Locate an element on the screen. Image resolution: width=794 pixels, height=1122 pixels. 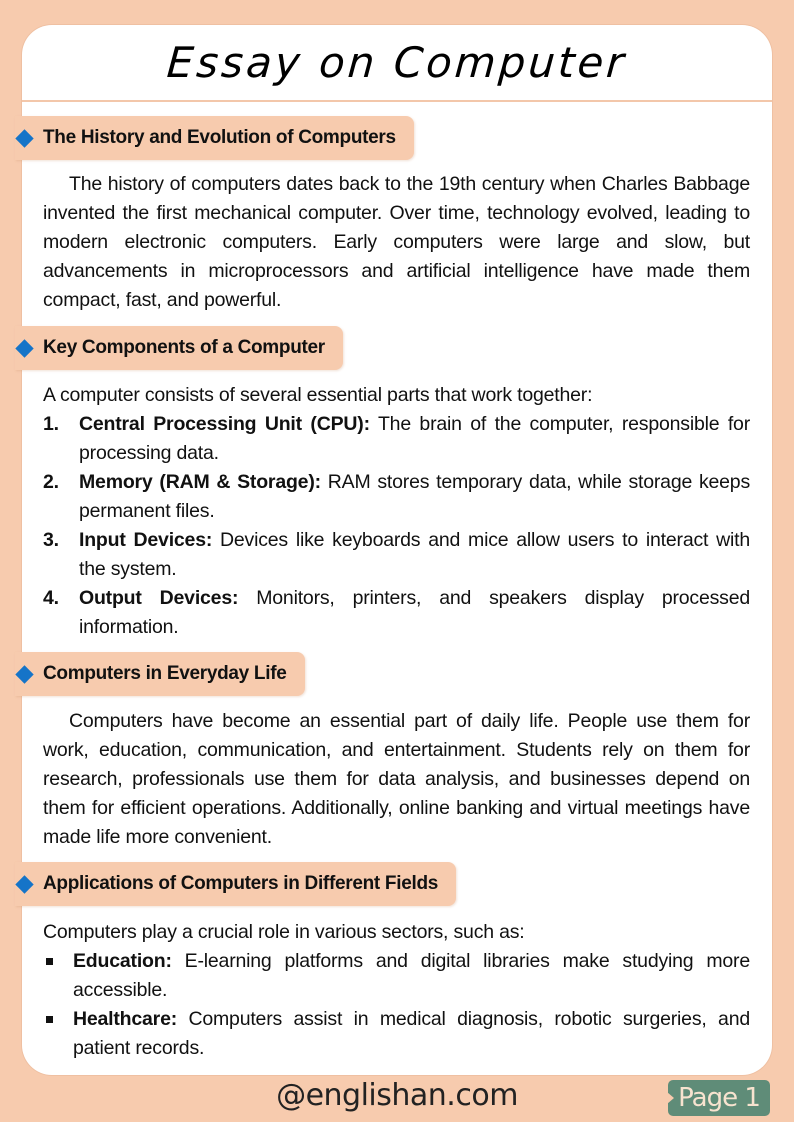
page-number-label: Page 1 is located at coordinates (719, 1098).